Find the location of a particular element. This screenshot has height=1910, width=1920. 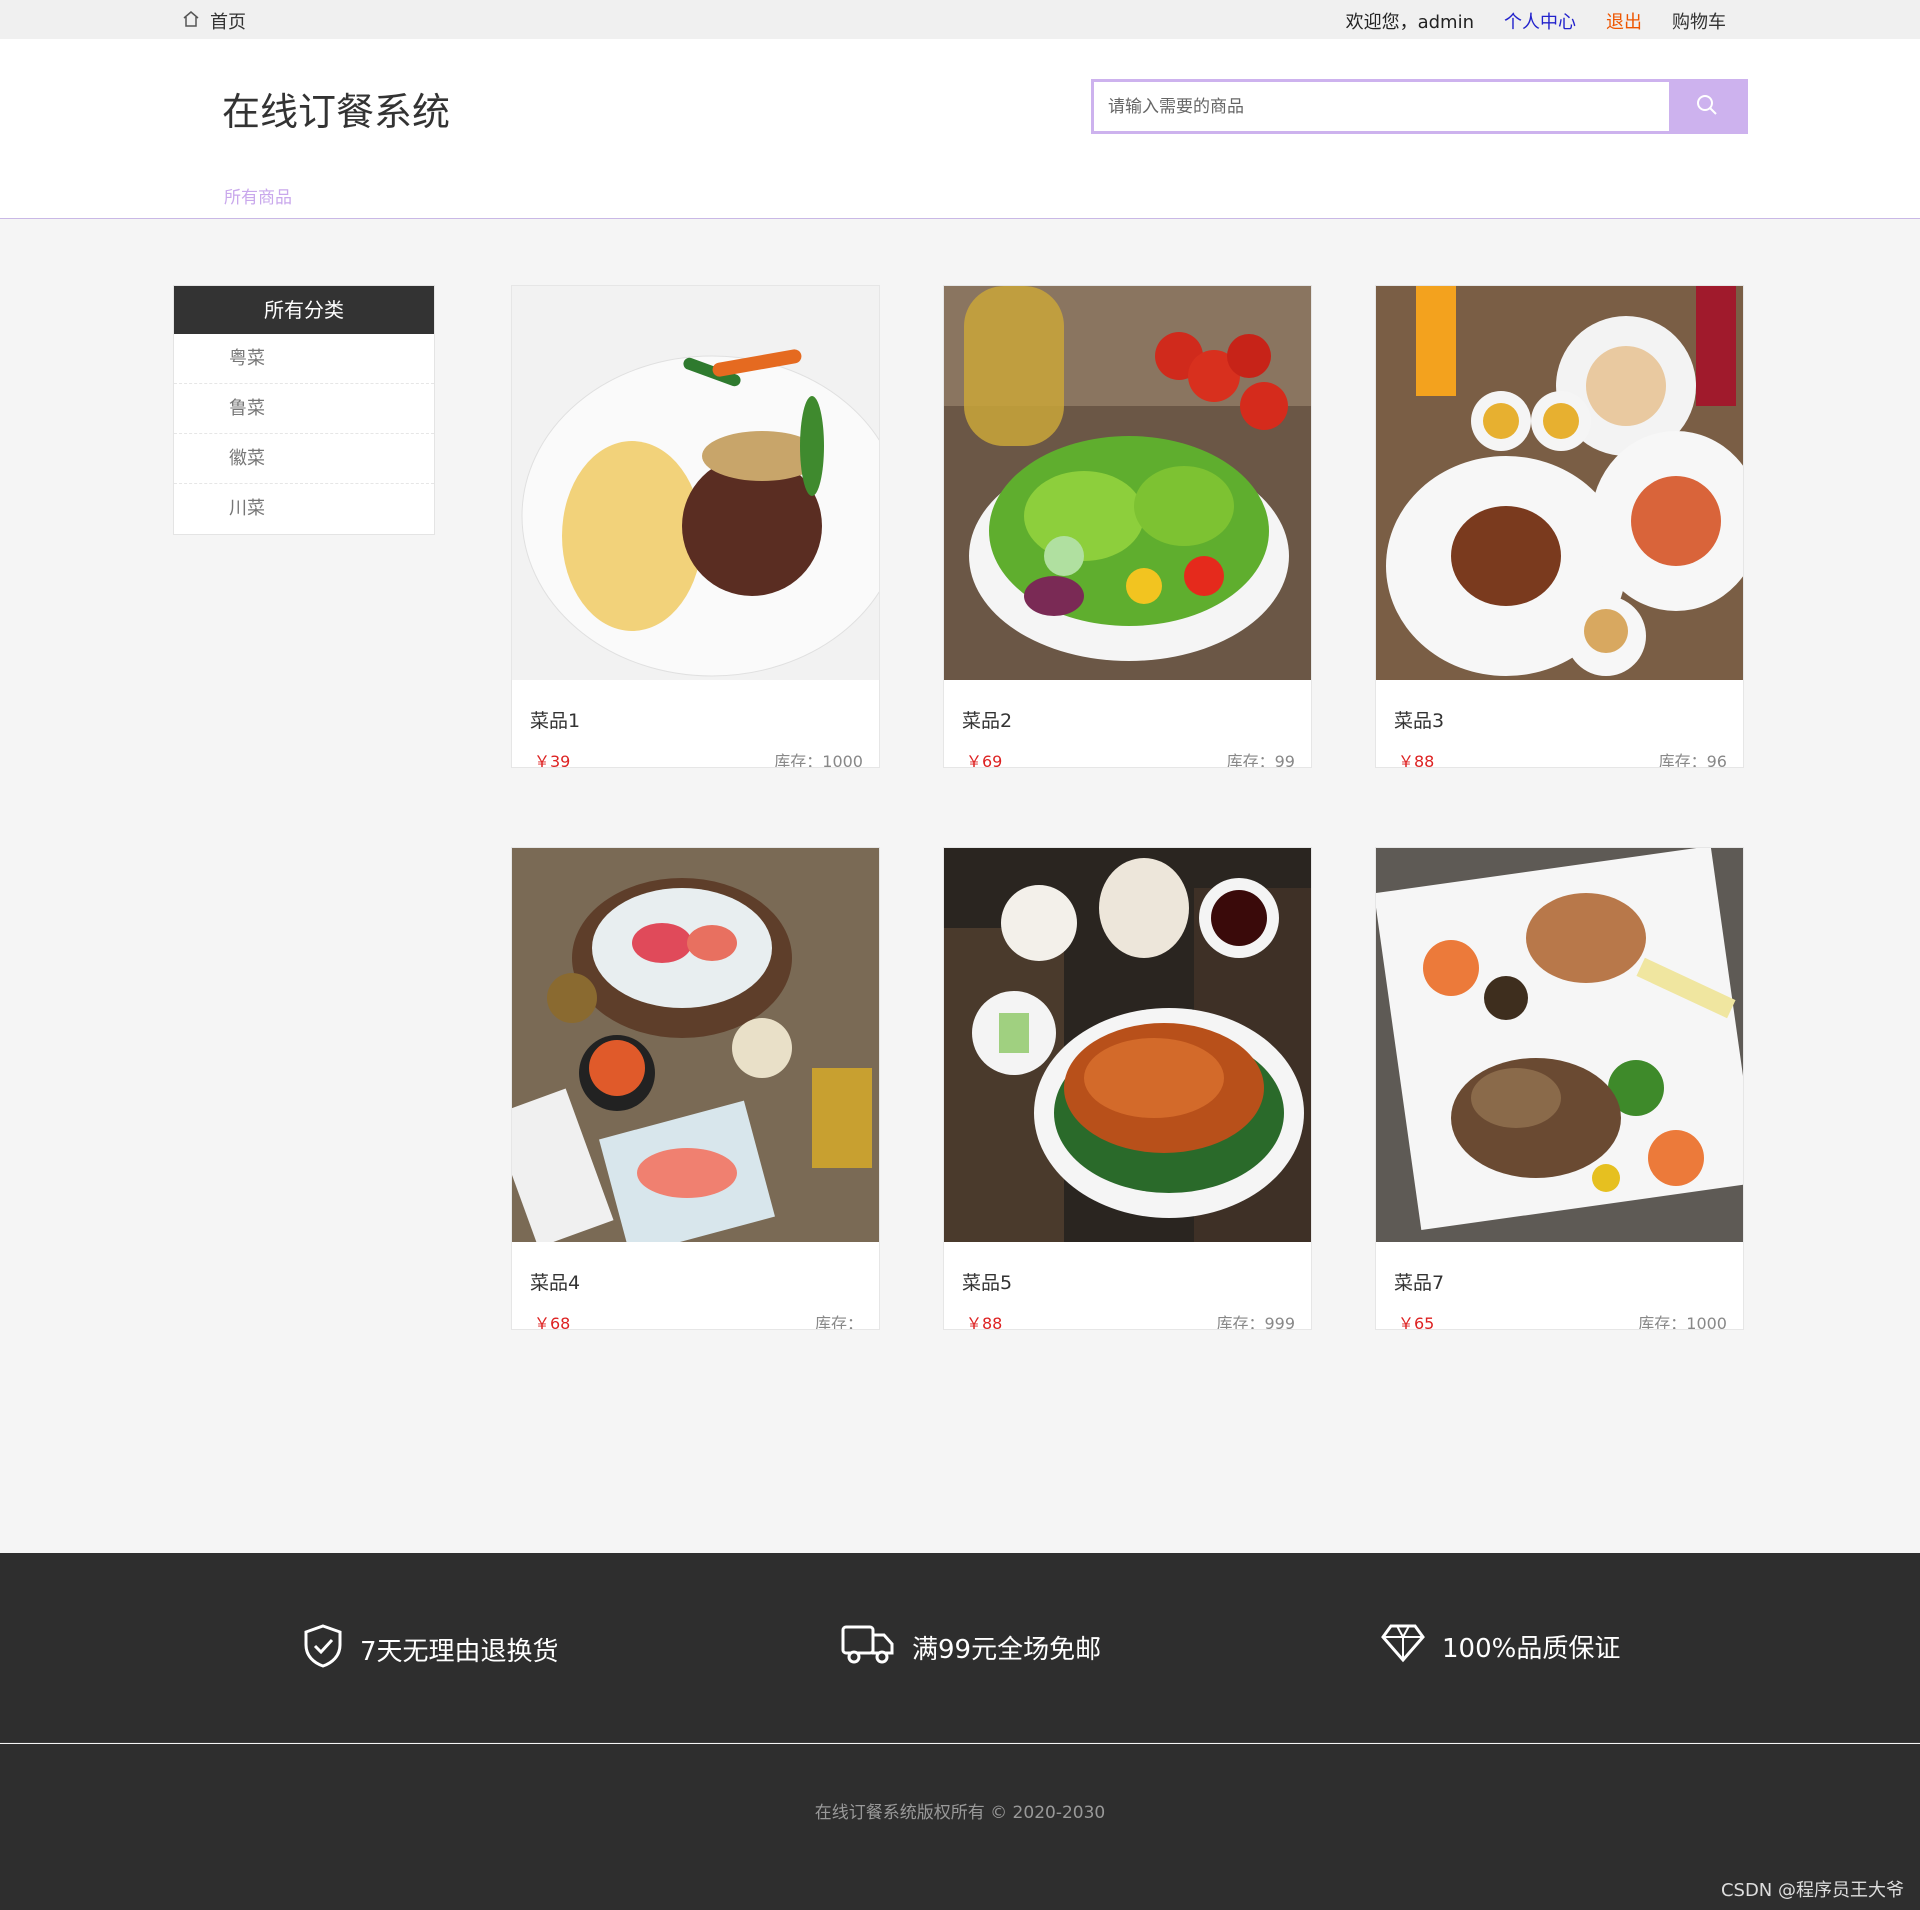

search-icon is located at coordinates (1707, 107).